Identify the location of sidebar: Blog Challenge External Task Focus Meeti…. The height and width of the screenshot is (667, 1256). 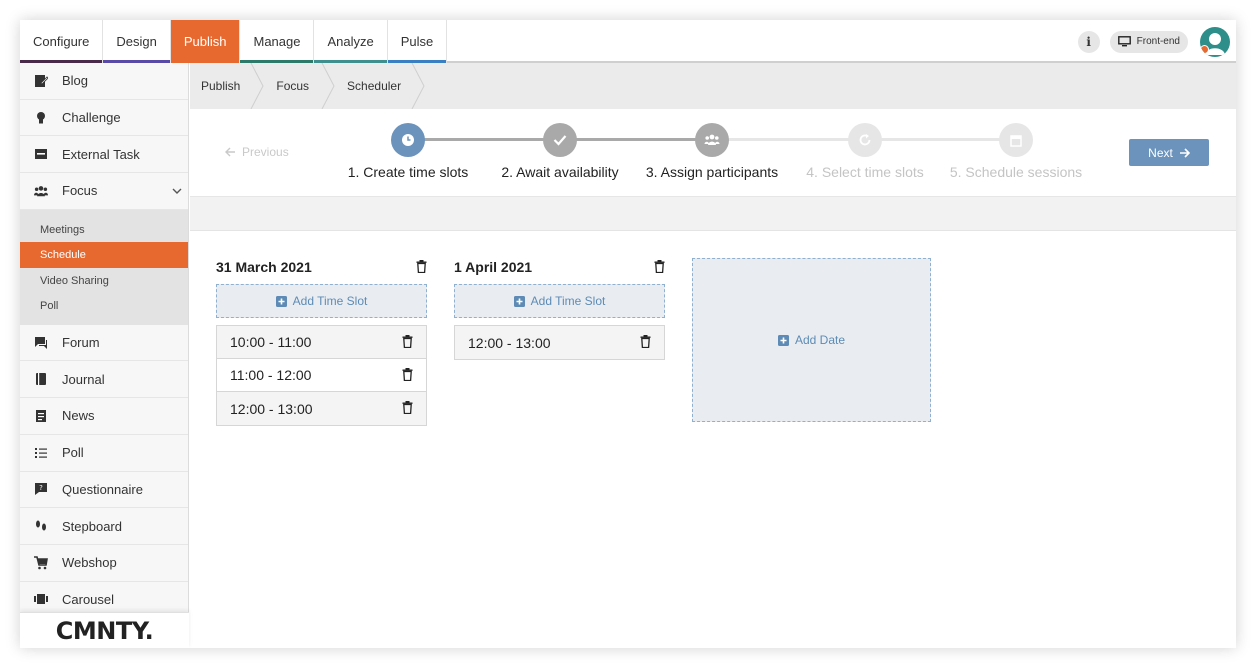
(104, 355).